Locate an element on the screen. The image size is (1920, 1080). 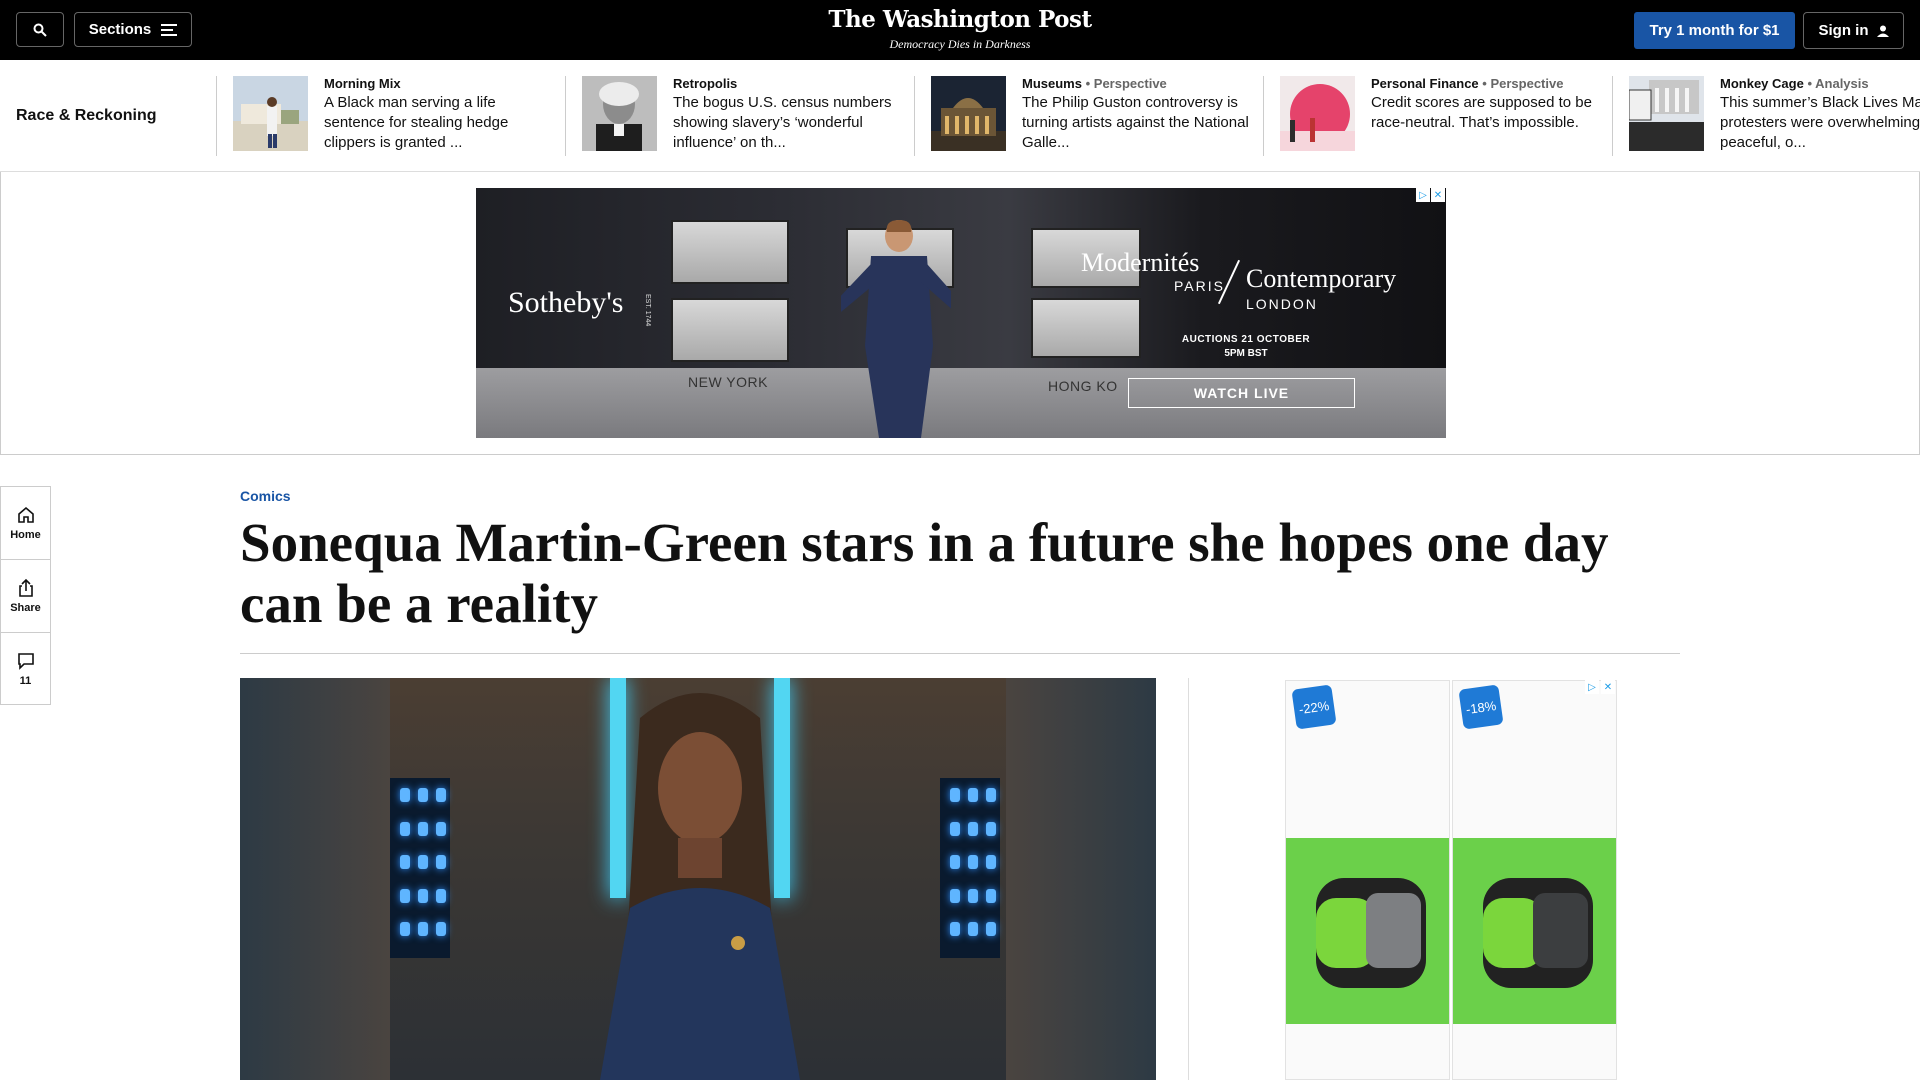
ad-london: LONDON is located at coordinates (1282, 304).